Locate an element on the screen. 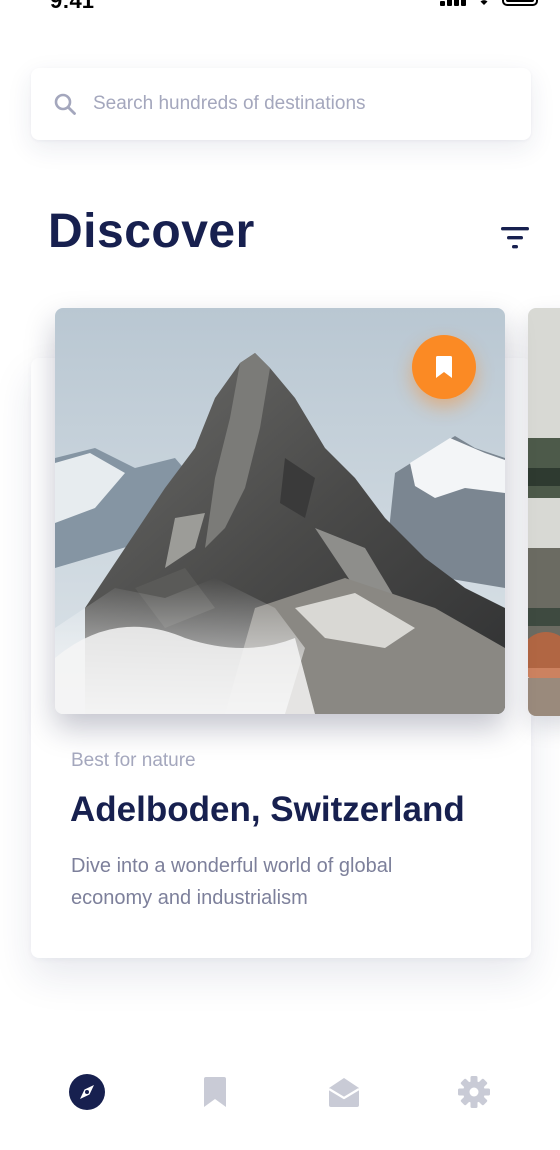 This screenshot has height=1150, width=560. tab-saved is located at coordinates (215, 1092).